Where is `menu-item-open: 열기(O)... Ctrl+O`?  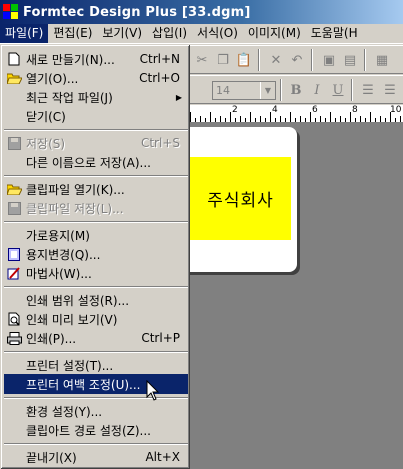 menu-item-open: 열기(O)... Ctrl+O is located at coordinates (96, 78).